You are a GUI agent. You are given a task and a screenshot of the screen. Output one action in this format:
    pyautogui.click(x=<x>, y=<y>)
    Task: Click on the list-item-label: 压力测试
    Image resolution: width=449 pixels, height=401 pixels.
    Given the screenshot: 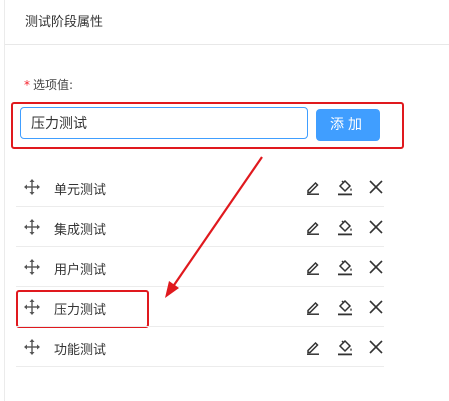 What is the action you would take?
    pyautogui.click(x=80, y=310)
    